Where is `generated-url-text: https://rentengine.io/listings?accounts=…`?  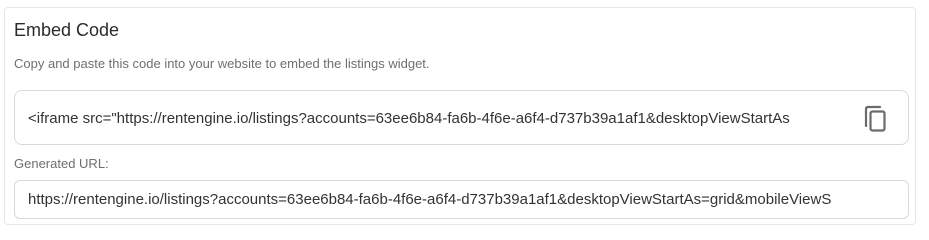 generated-url-text: https://rentengine.io/listings?accounts=… is located at coordinates (464, 199).